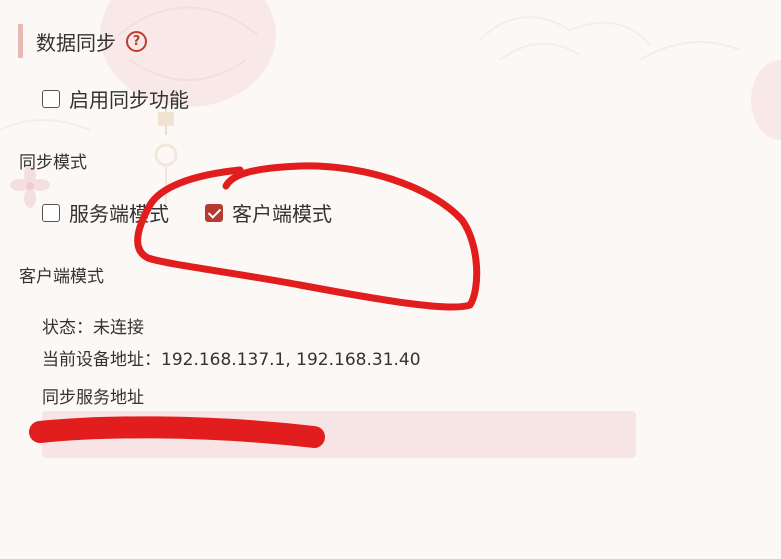  What do you see at coordinates (339, 434) in the screenshot?
I see `server-address-input` at bounding box center [339, 434].